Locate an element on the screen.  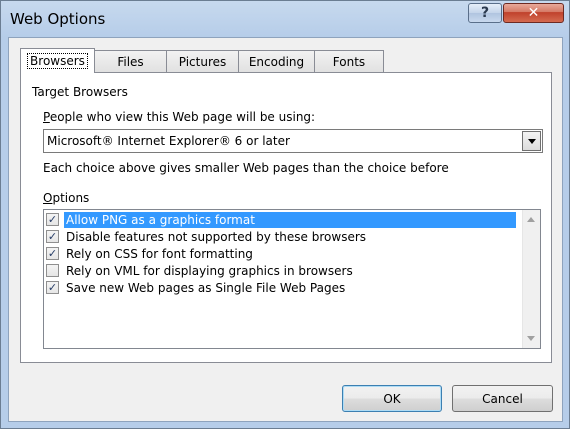
checkbox-rely-css: ✓ is located at coordinates (52, 253).